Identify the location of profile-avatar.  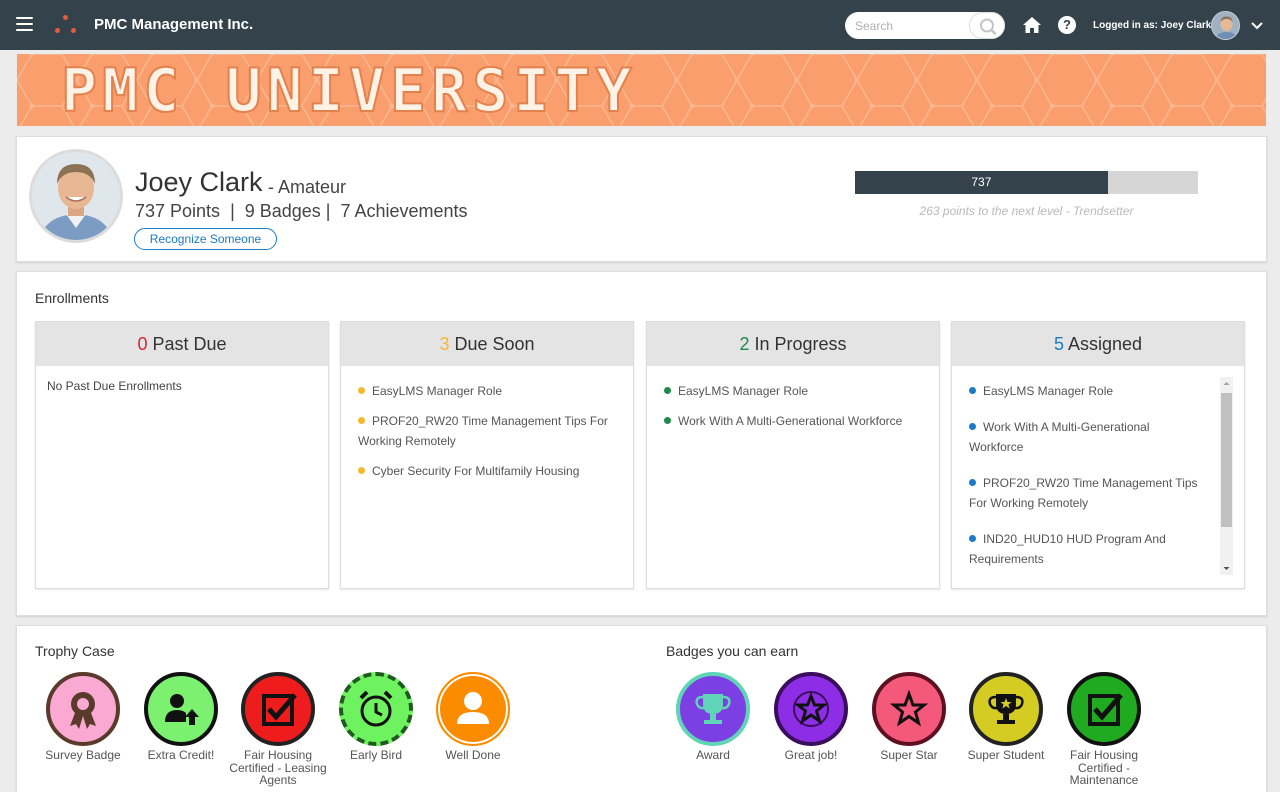
(76, 196).